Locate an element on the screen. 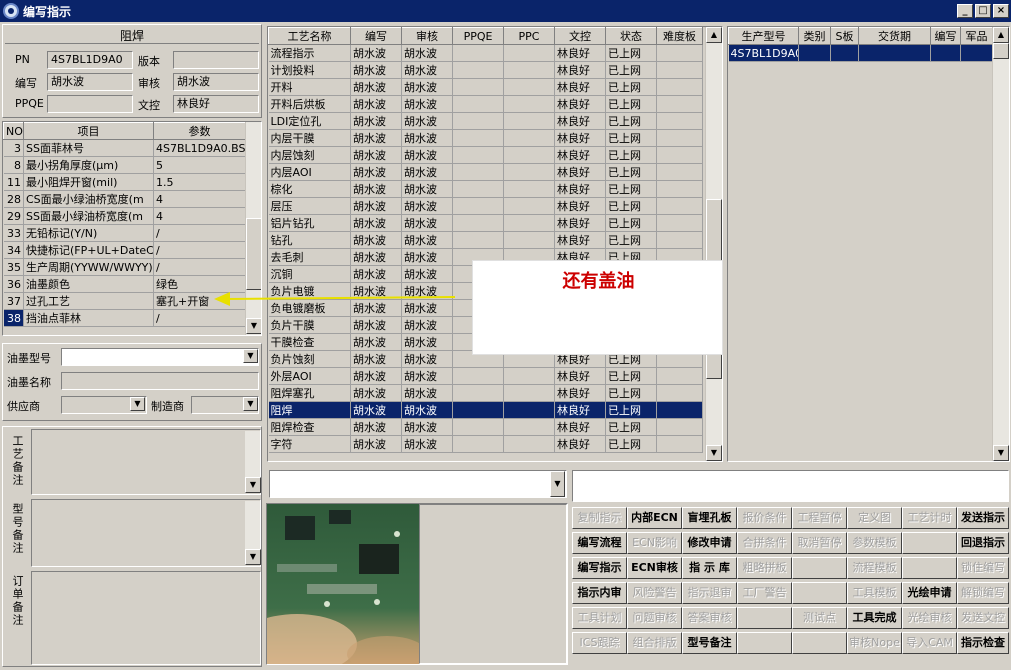 This screenshot has width=1011, height=670. process-row: 阻焊检查 胡水波 胡水波 林良好 已上网 is located at coordinates (485, 427).